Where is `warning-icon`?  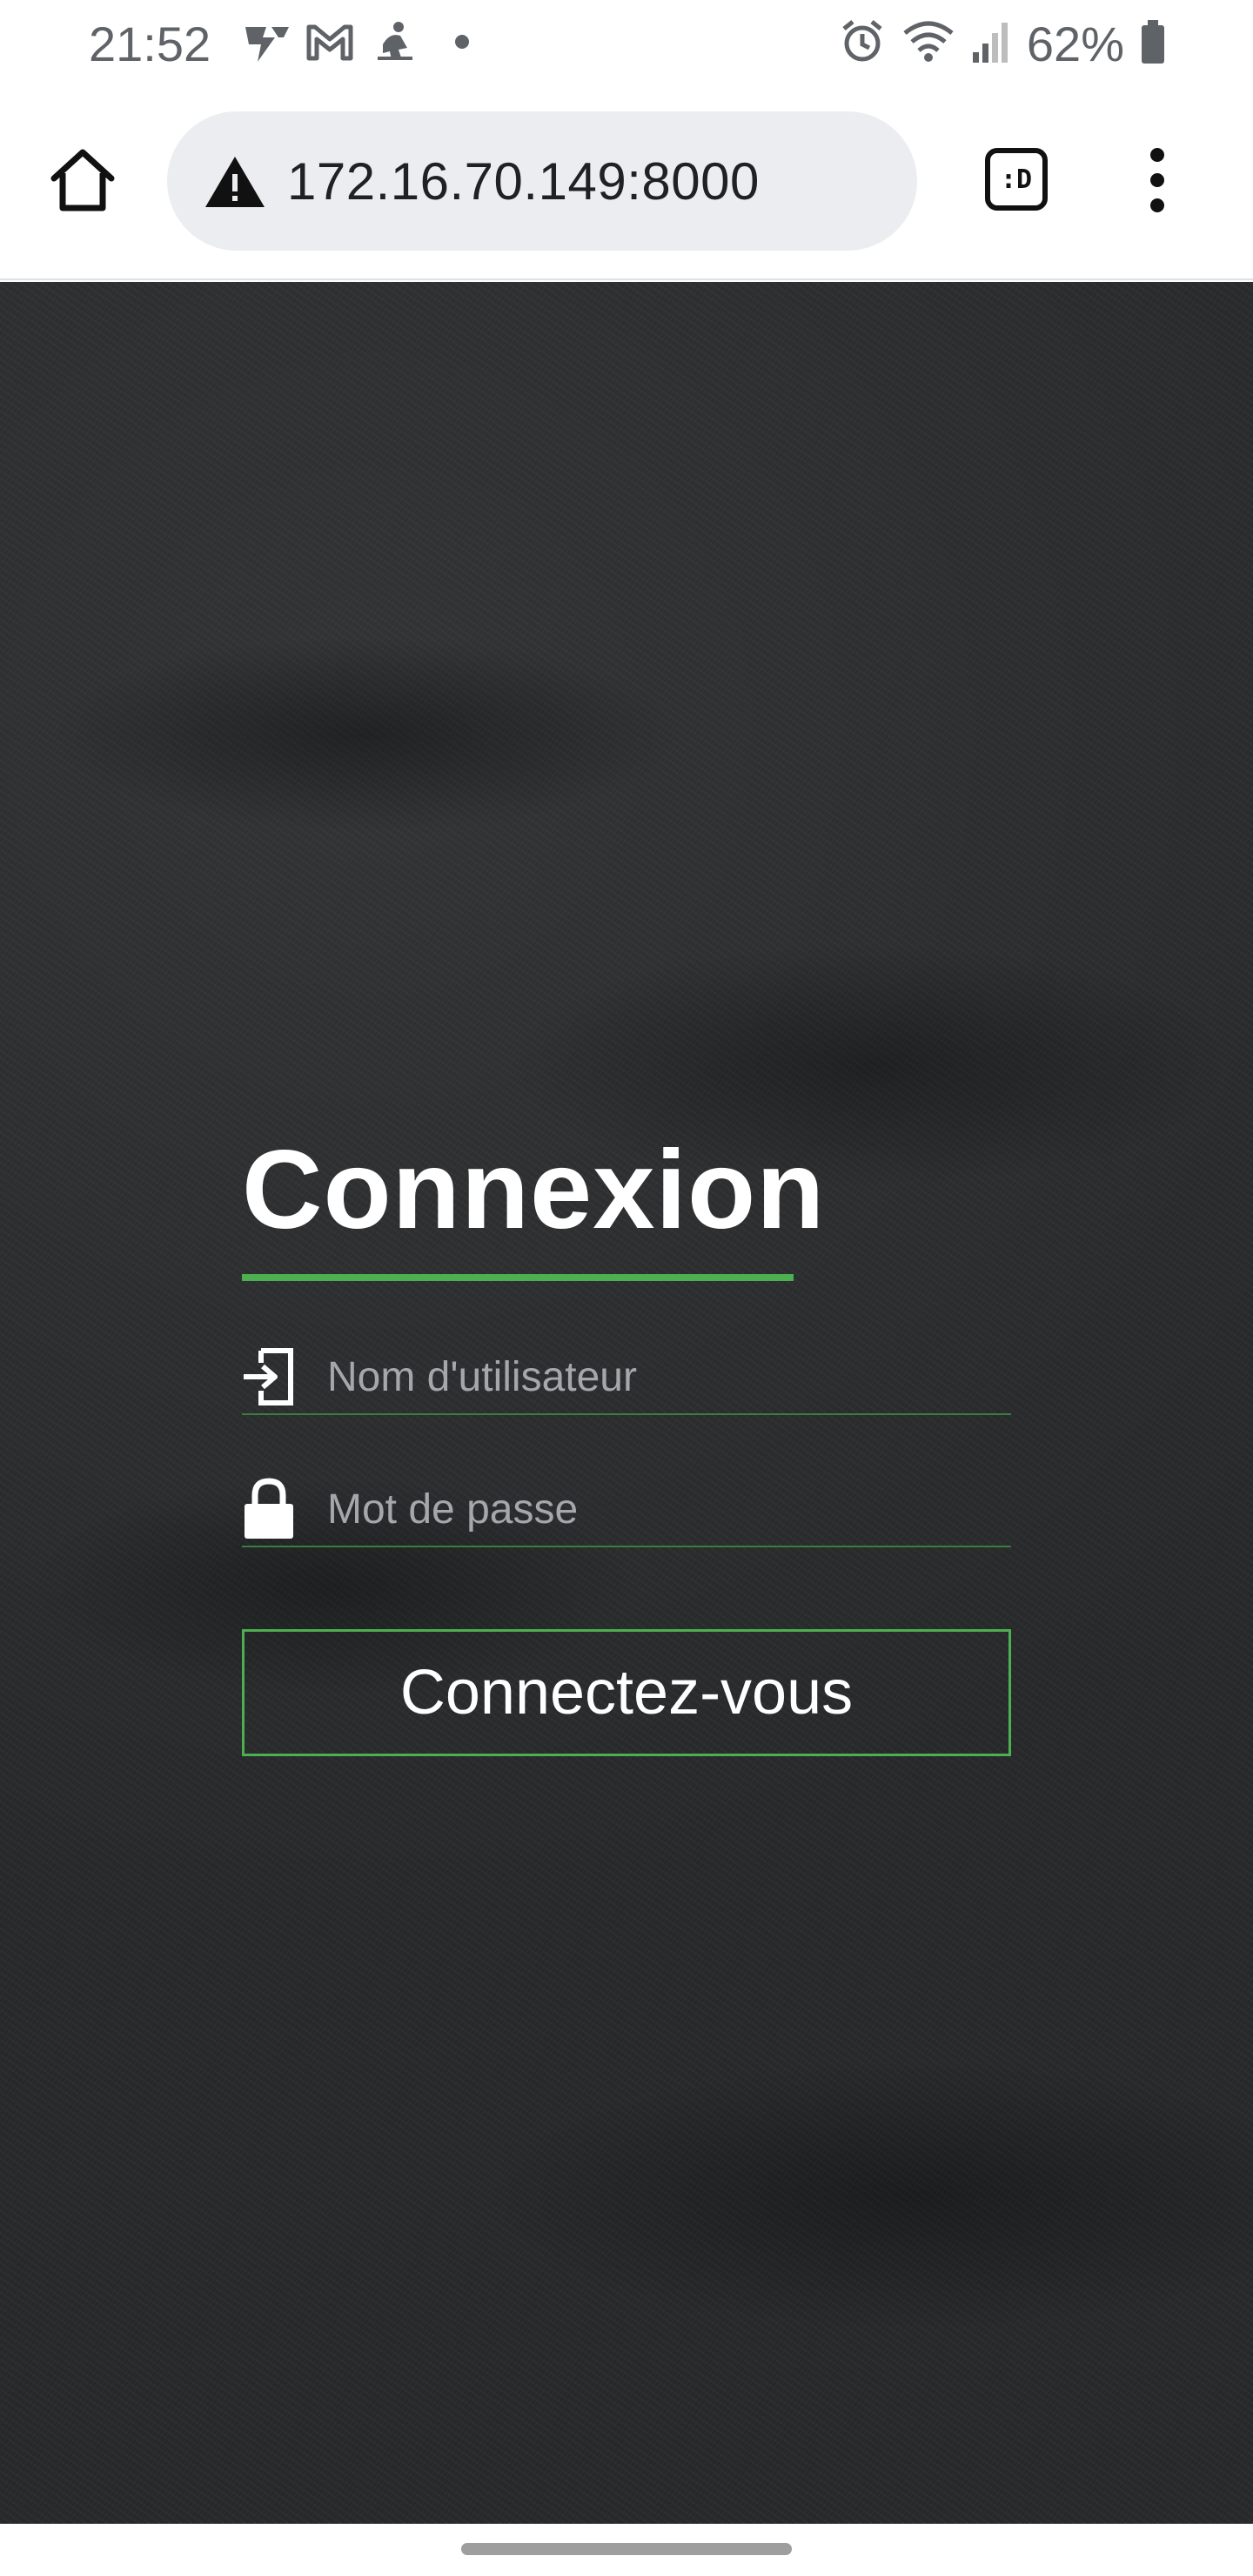 warning-icon is located at coordinates (235, 181).